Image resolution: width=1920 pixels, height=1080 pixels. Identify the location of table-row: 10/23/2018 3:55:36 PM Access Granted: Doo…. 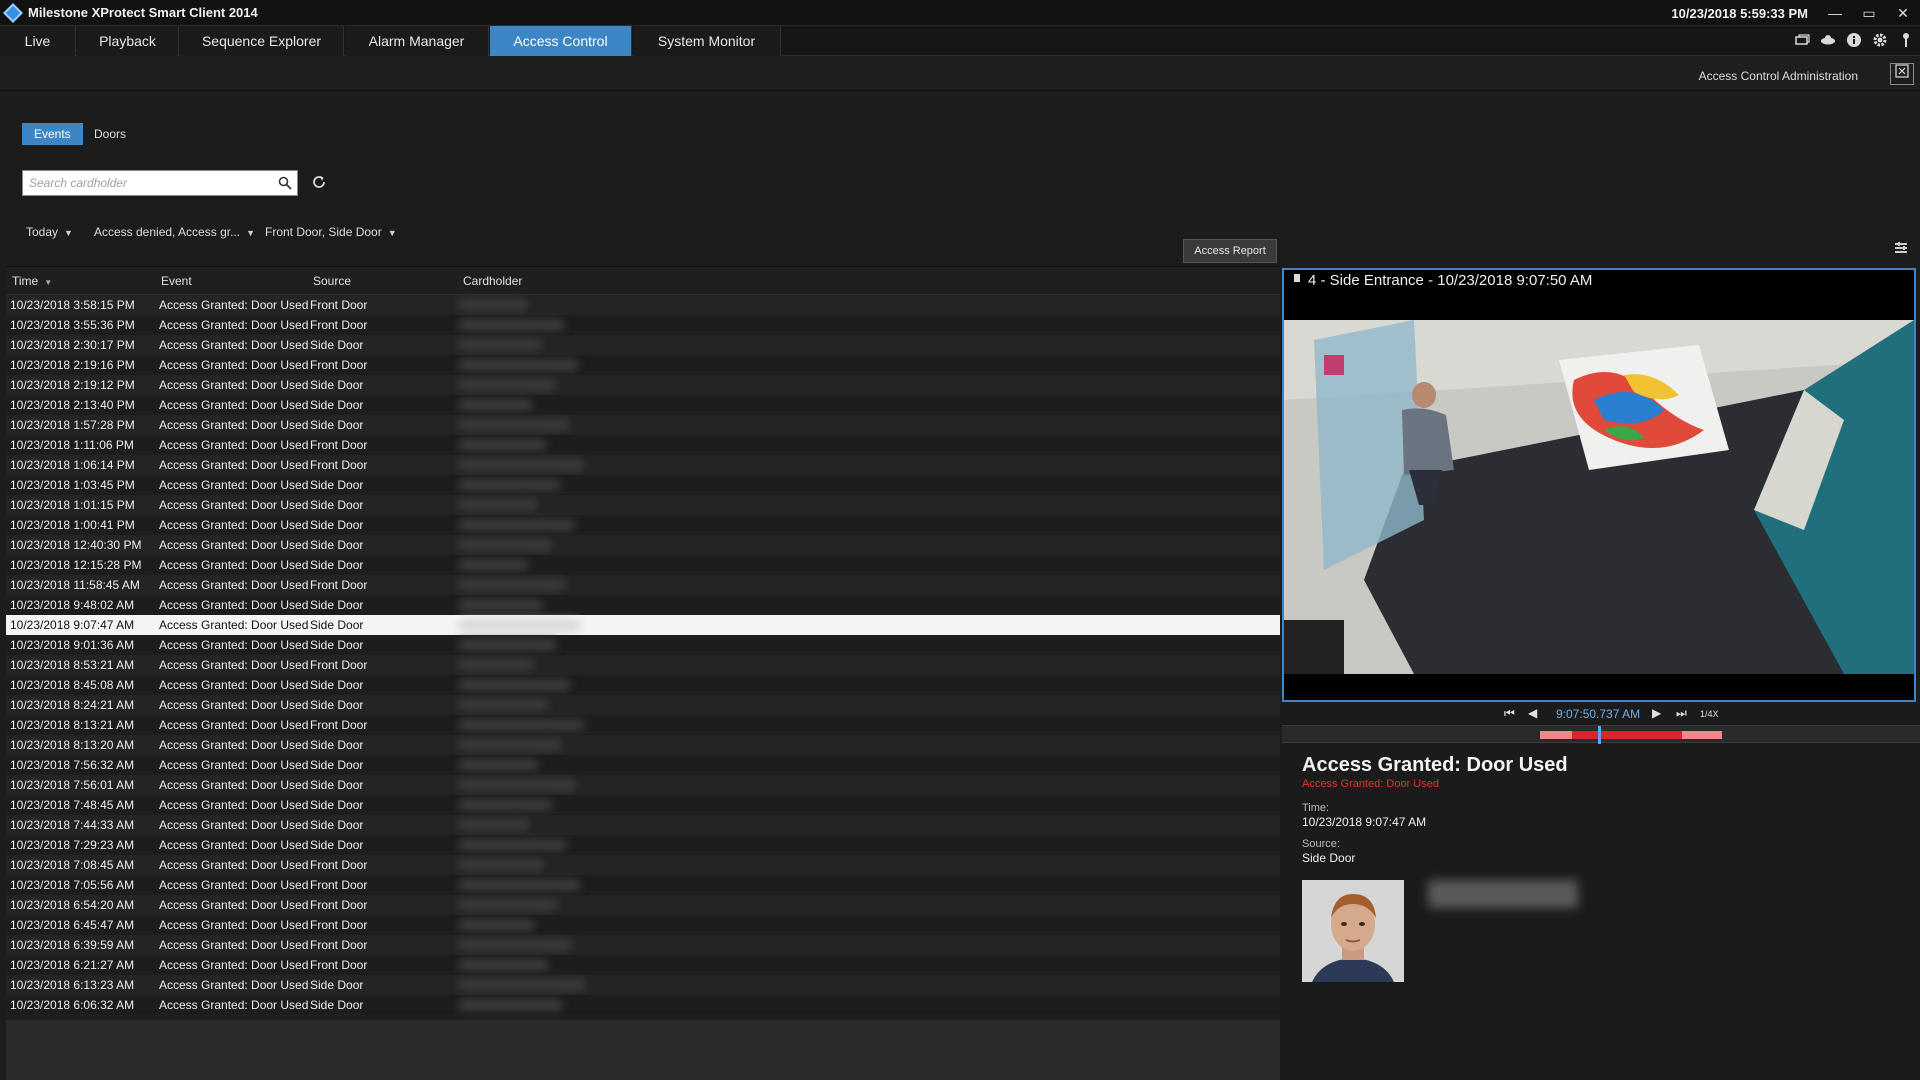
(643, 325).